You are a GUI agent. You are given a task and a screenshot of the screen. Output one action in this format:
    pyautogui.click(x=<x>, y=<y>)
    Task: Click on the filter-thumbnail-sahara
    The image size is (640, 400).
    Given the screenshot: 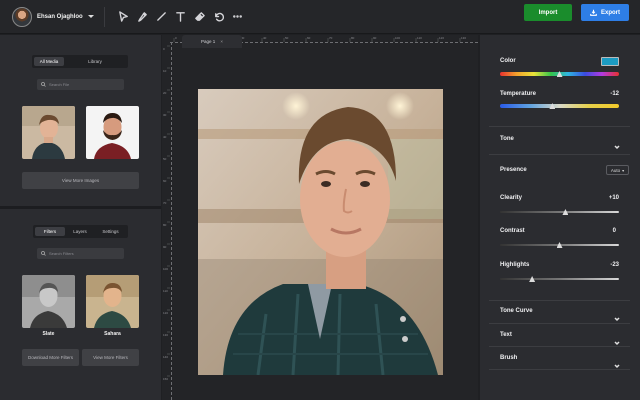 What is the action you would take?
    pyautogui.click(x=112, y=301)
    